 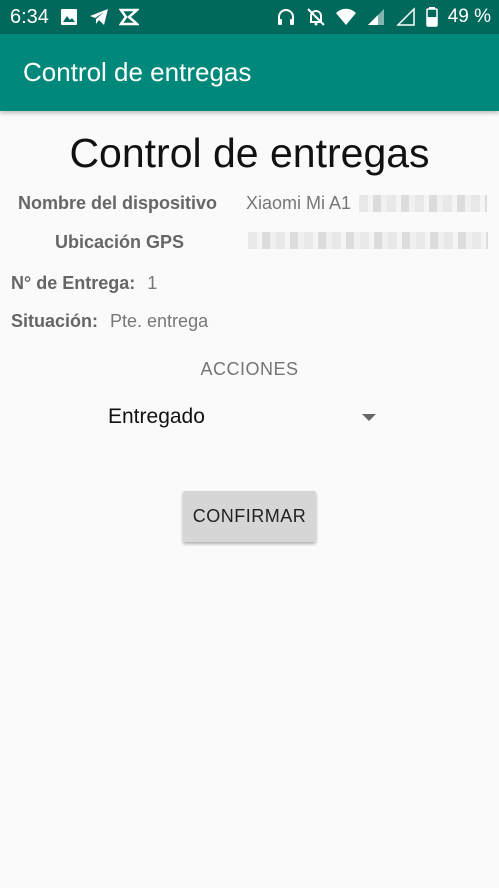 I want to click on gps-value-redacted, so click(x=368, y=240).